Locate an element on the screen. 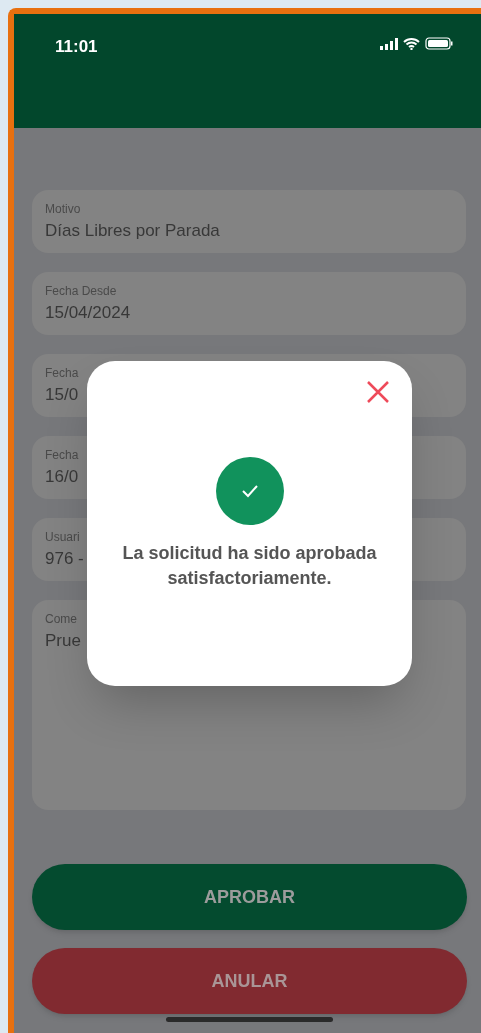 The width and height of the screenshot is (481, 1033). field-label: Fecha Desde is located at coordinates (81, 291).